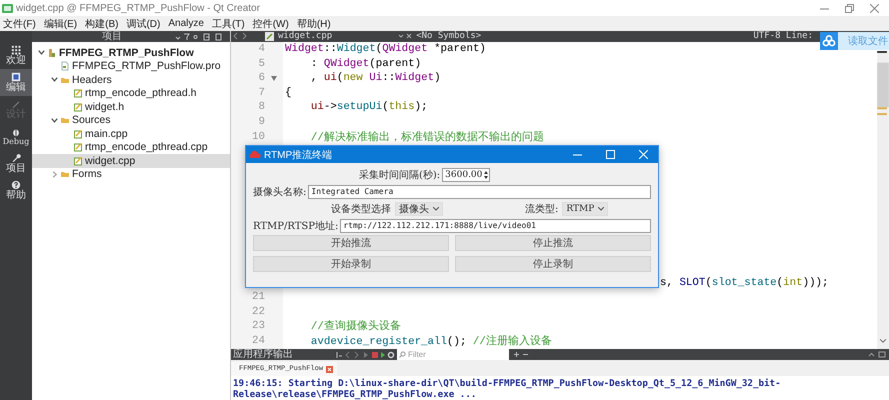  Describe the element at coordinates (131, 133) in the screenshot. I see `tree-item: main.cpp` at that location.